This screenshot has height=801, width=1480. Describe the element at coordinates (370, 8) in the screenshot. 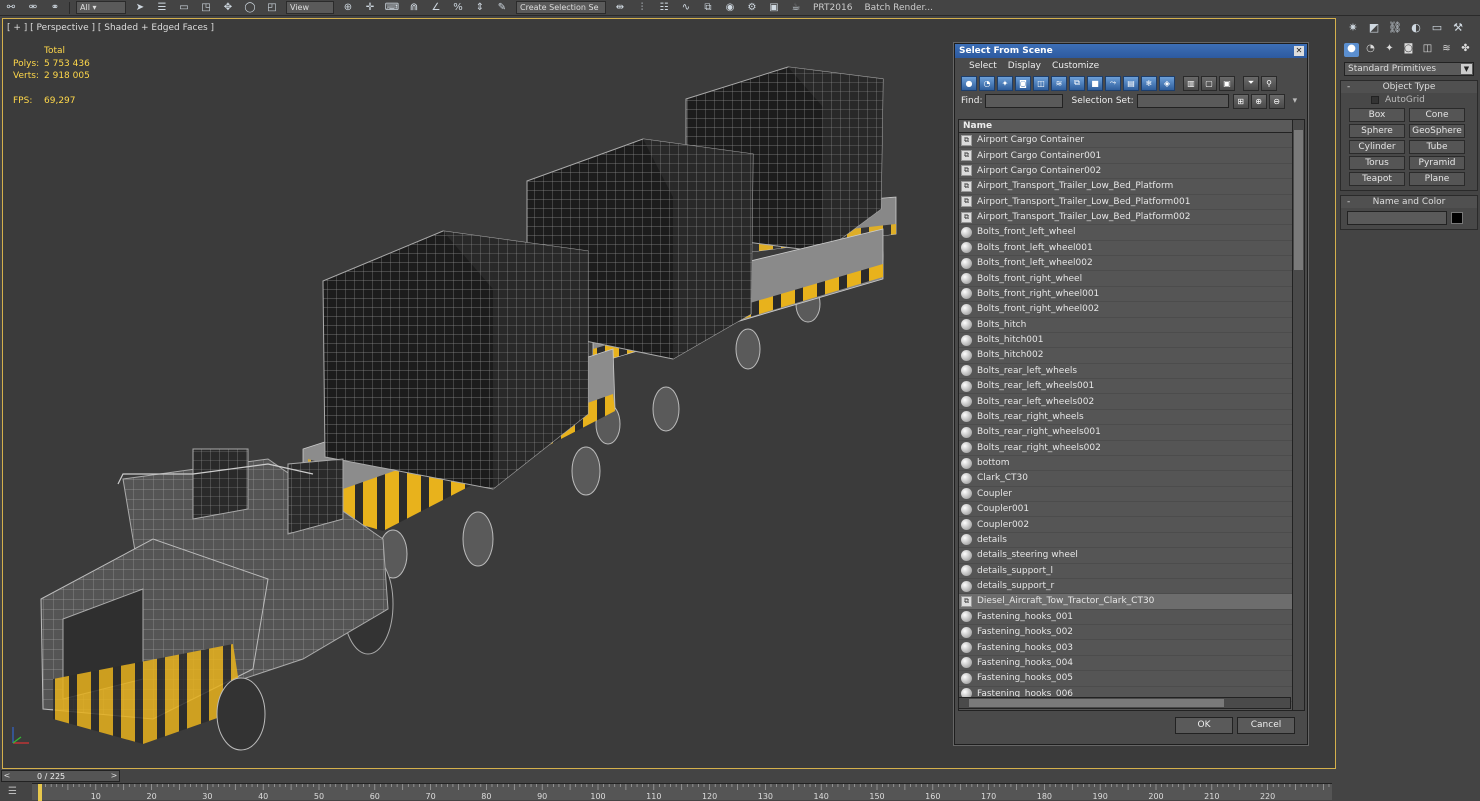

I see `select-manipulate-icon: ✛` at that location.